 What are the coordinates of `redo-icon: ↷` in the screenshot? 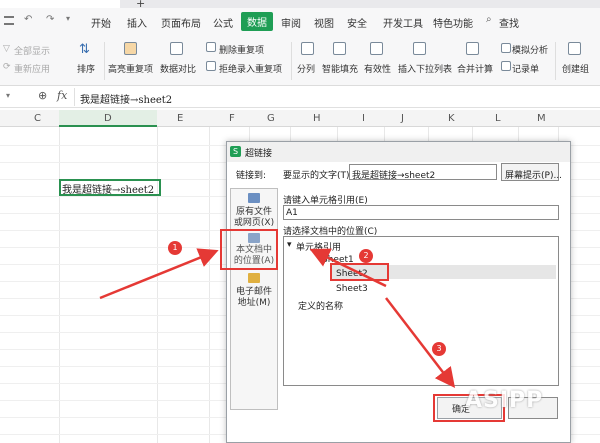 It's located at (50, 19).